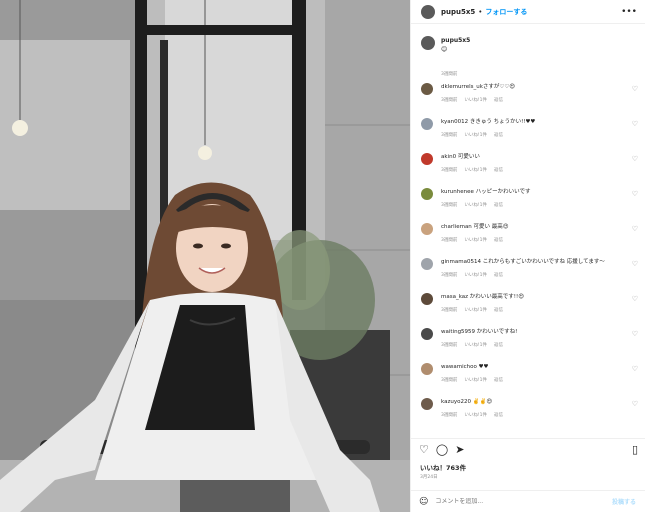 This screenshot has height=512, width=645. Describe the element at coordinates (531, 373) in the screenshot. I see `comment-body: wawamichoo ♥♥ 3週間前 いいね!1件 返信` at that location.